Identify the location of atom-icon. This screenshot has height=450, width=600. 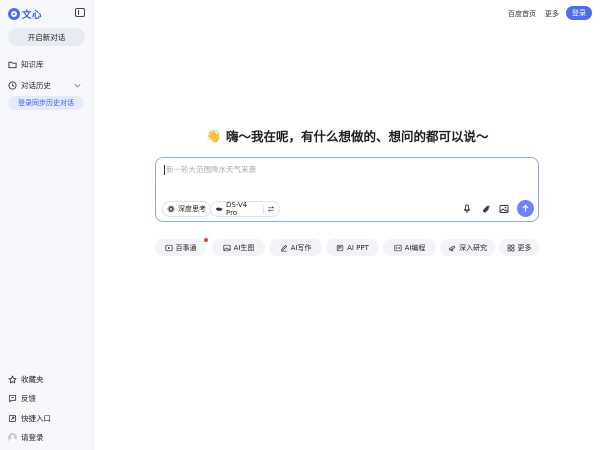
(171, 209).